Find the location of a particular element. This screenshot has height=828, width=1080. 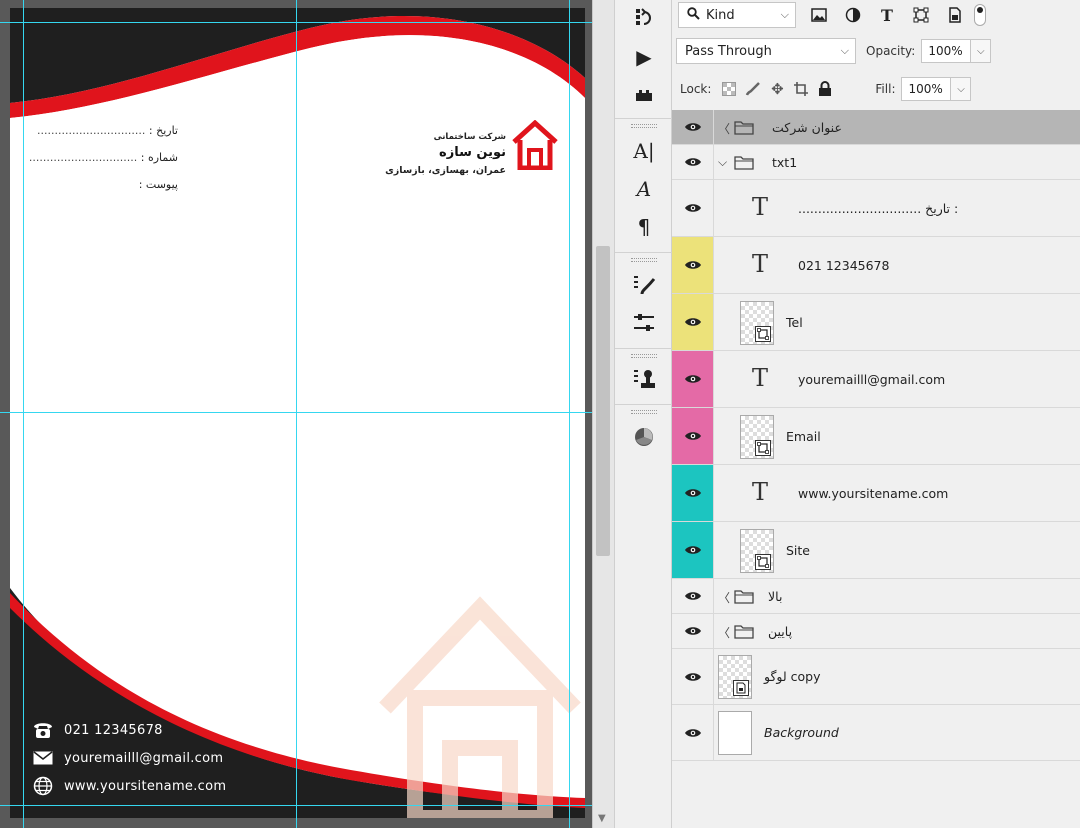

character-panel-icon: A| is located at coordinates (644, 151).